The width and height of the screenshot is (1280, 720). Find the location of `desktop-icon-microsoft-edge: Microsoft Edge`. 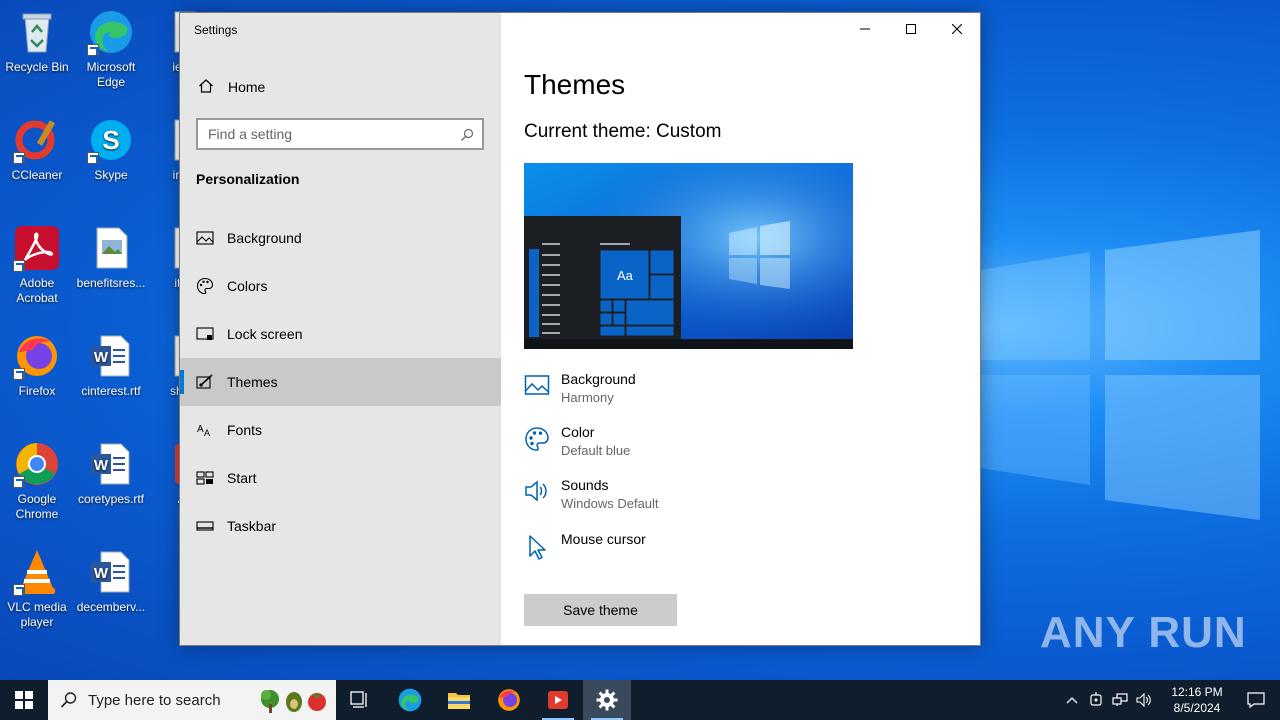

desktop-icon-microsoft-edge: Microsoft Edge is located at coordinates (111, 49).